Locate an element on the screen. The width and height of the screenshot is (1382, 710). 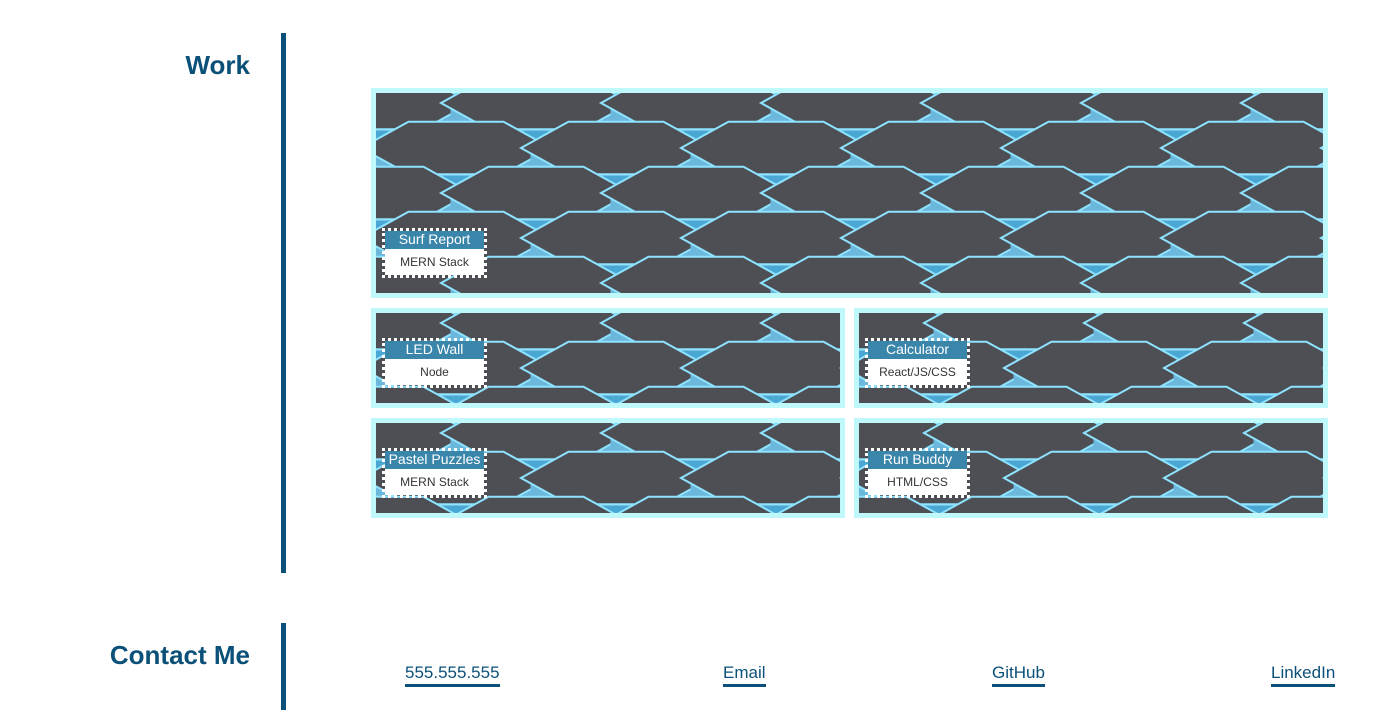
project-card-run-buddy: Run Buddy HTML/CSS is located at coordinates (1091, 468).